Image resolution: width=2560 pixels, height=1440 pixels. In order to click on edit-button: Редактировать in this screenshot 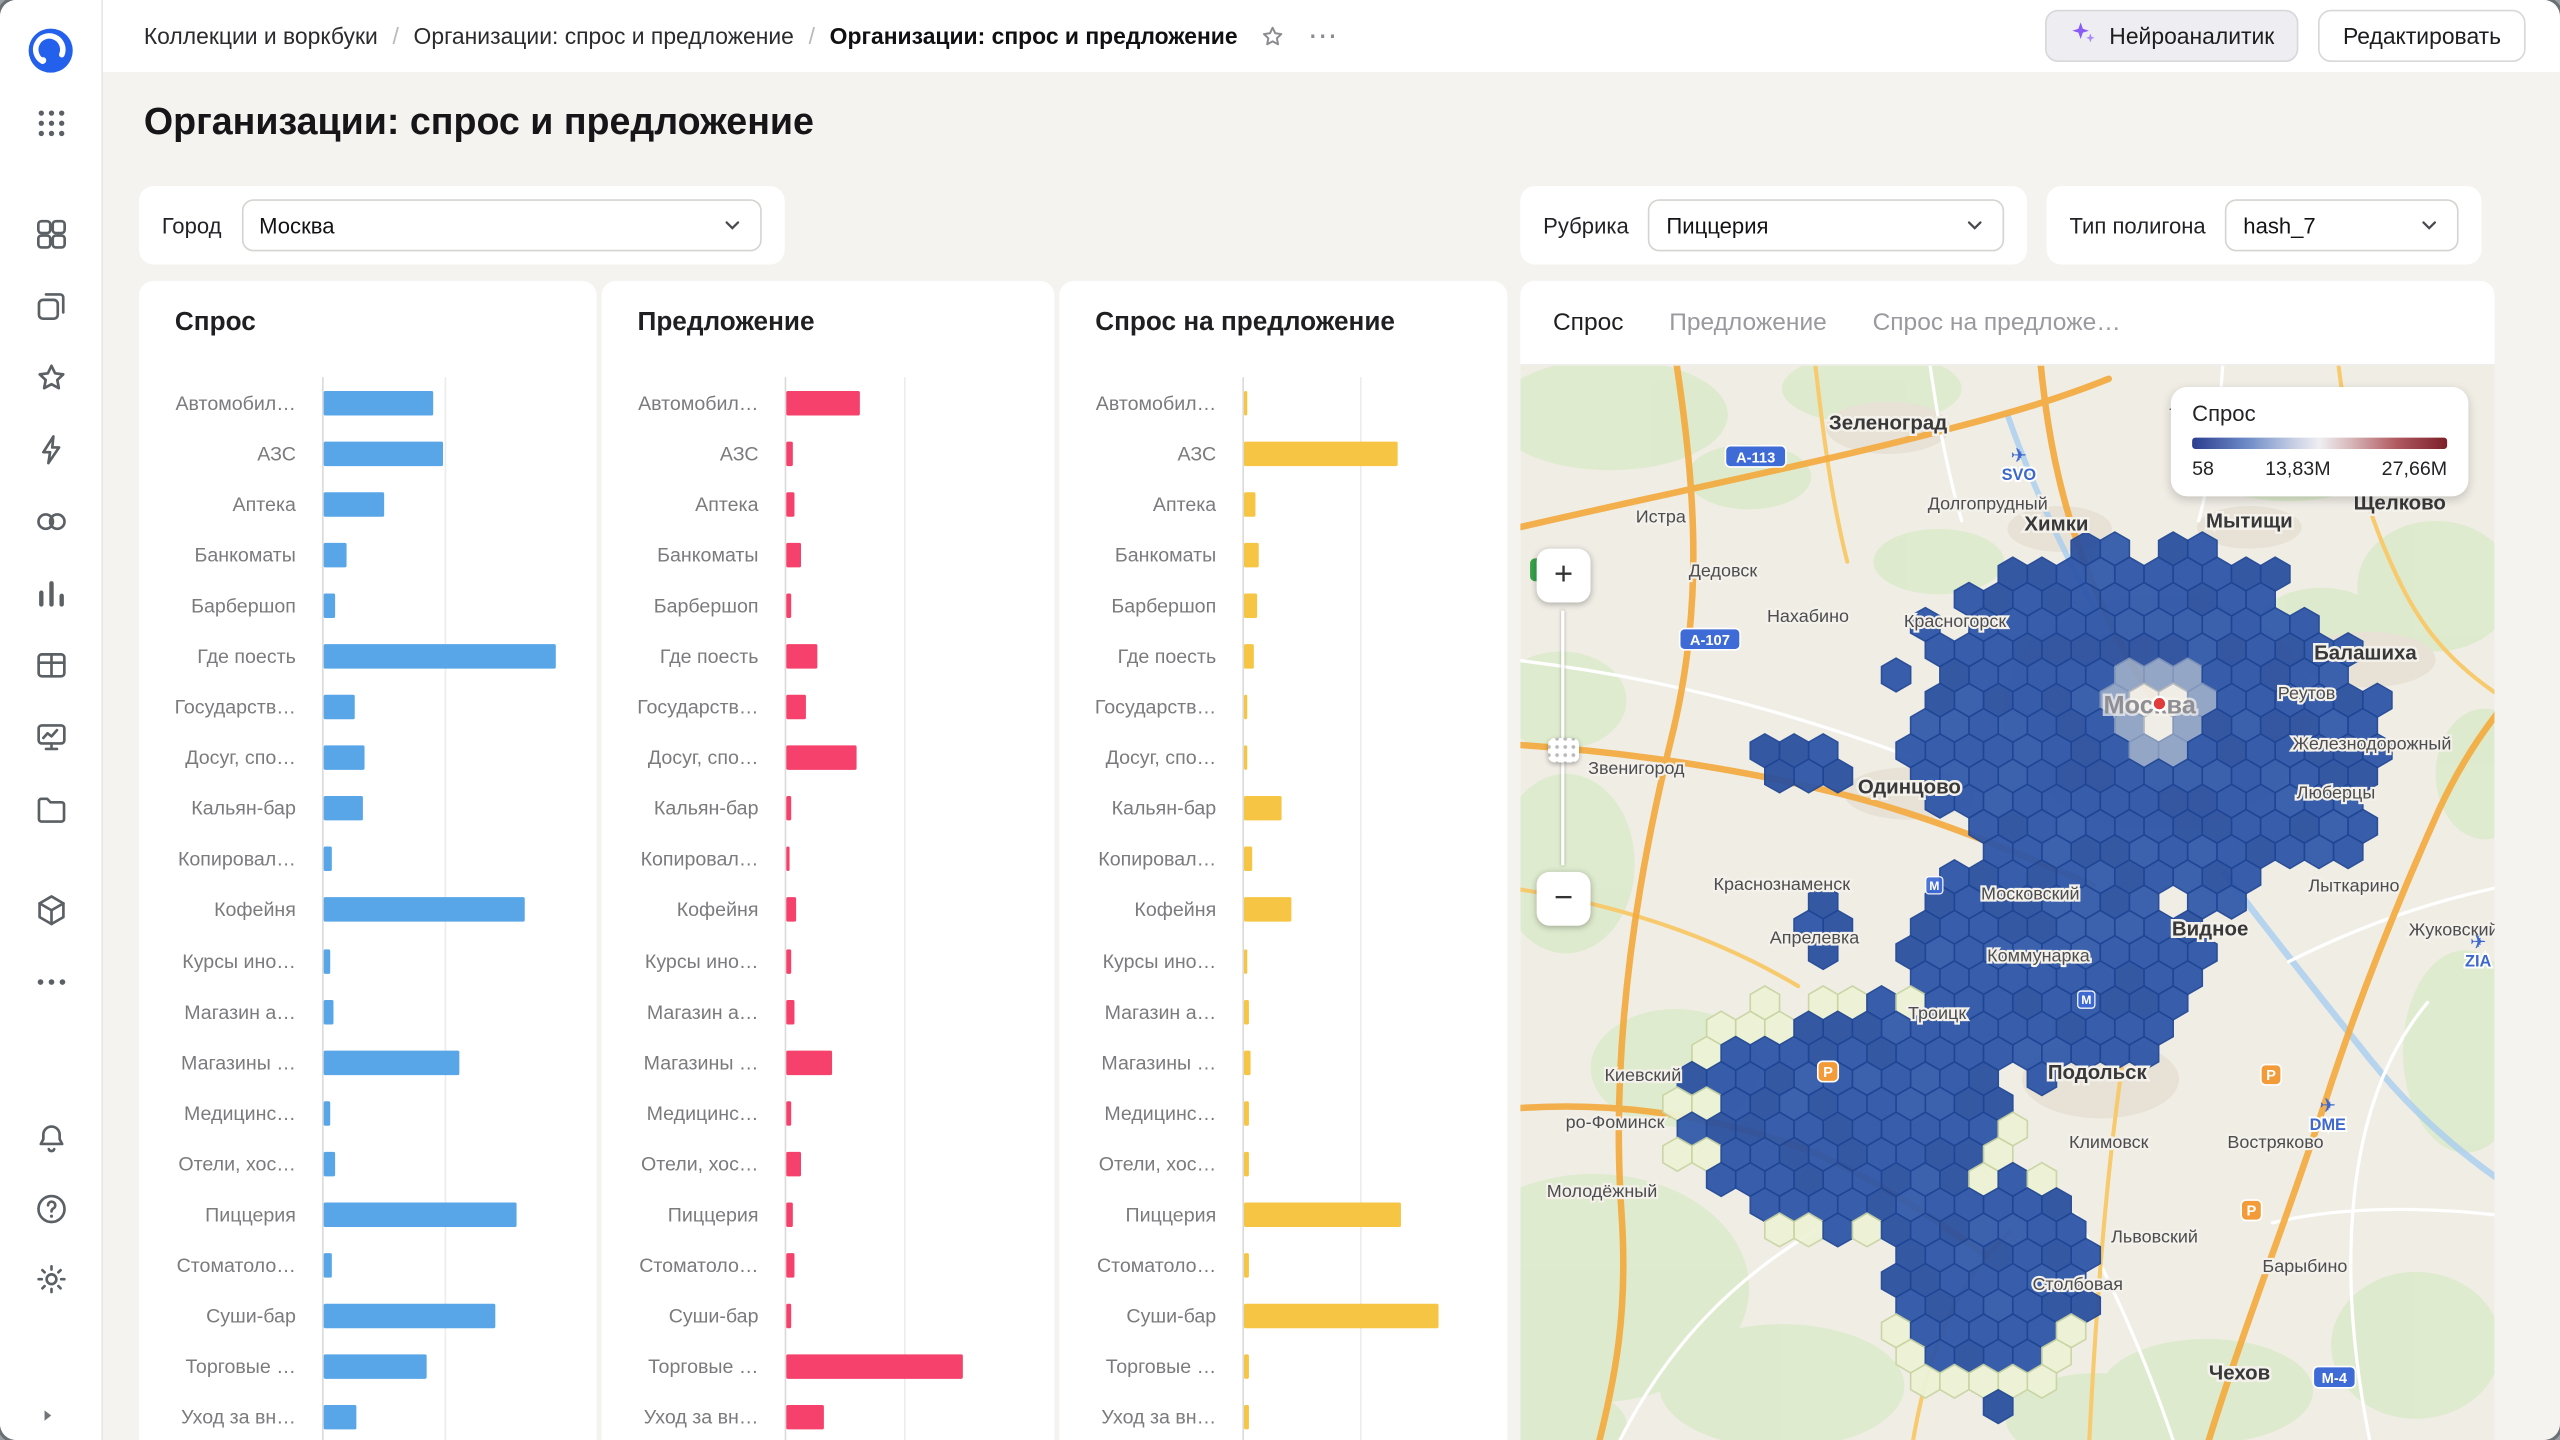, I will do `click(2422, 36)`.